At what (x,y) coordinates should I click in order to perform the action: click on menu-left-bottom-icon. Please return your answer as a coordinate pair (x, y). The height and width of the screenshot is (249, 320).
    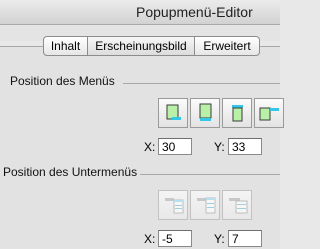
    Looking at the image, I should click on (173, 112).